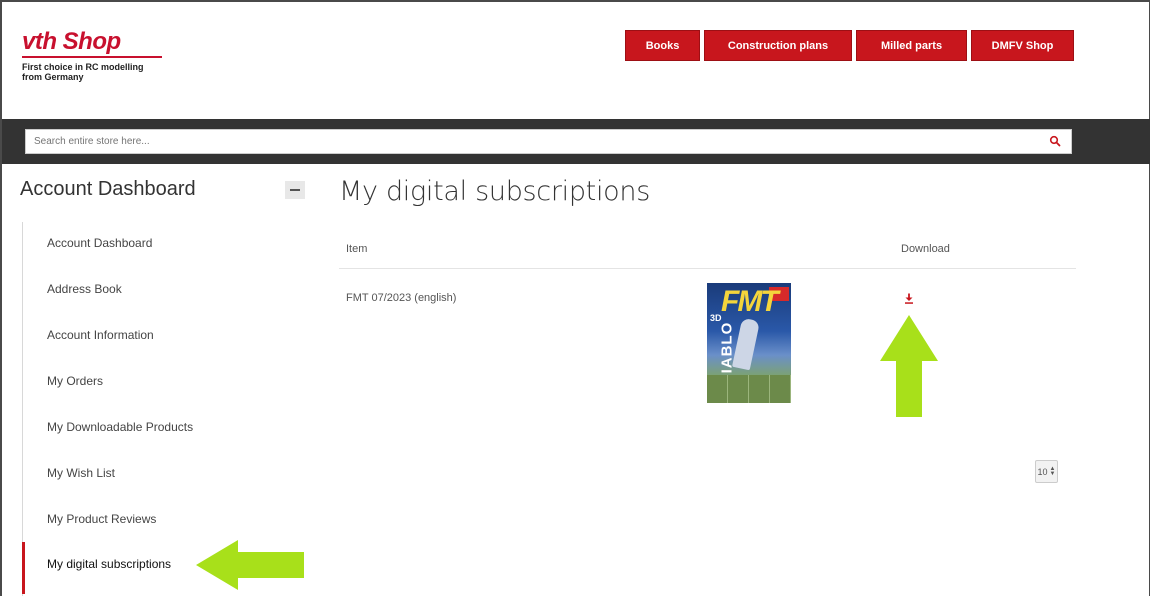 This screenshot has height=596, width=1150. I want to click on annotation-arrow-left, so click(250, 565).